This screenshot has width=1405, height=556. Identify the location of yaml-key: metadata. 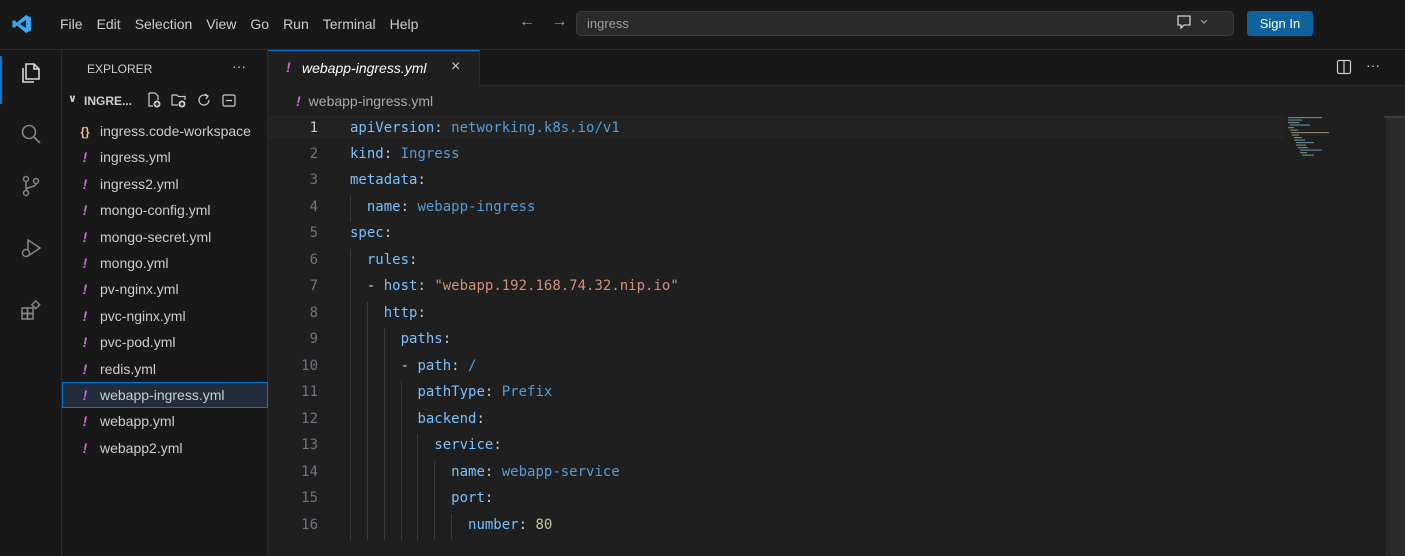
(384, 180).